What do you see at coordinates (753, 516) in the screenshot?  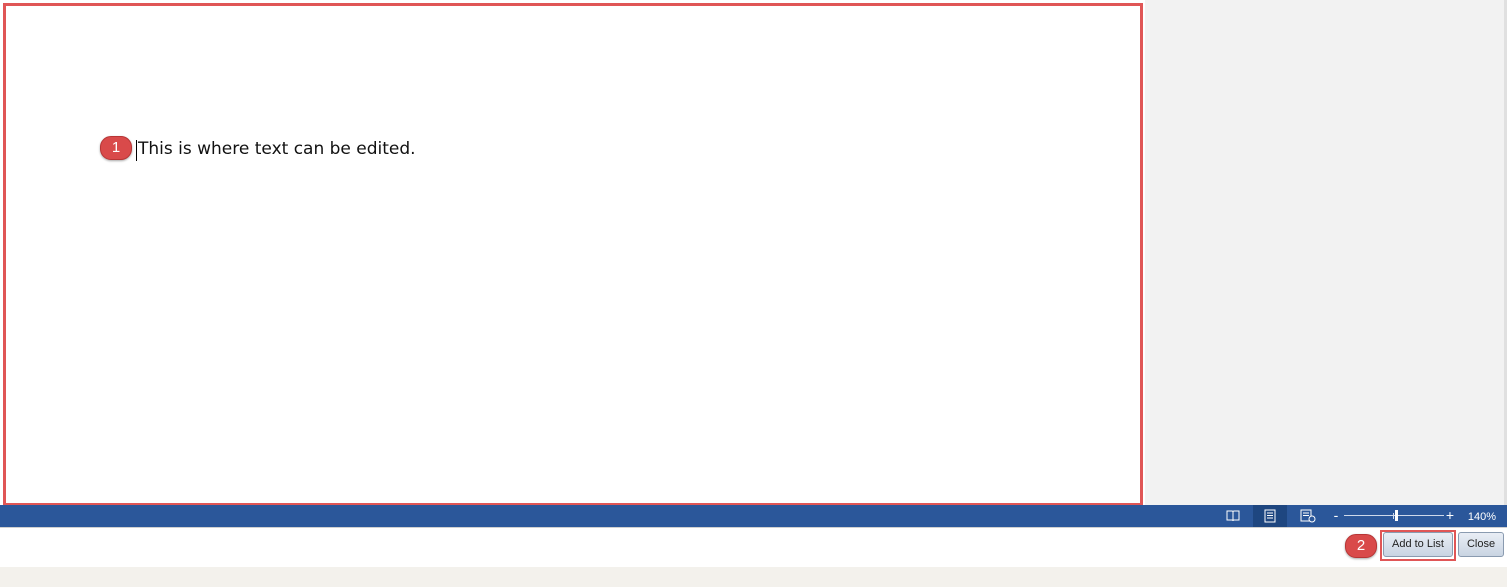 I see `status-bar: - + 140%` at bounding box center [753, 516].